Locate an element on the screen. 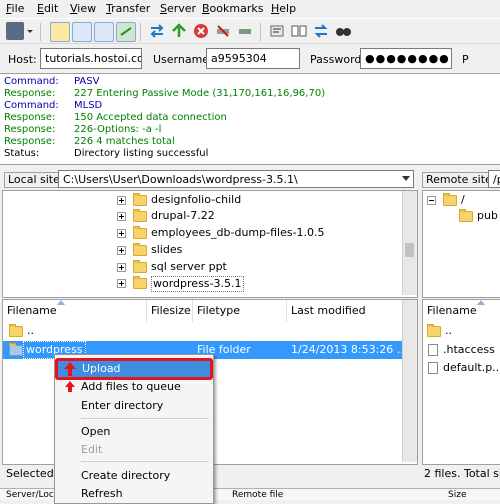  menu-view: View is located at coordinates (83, 8).